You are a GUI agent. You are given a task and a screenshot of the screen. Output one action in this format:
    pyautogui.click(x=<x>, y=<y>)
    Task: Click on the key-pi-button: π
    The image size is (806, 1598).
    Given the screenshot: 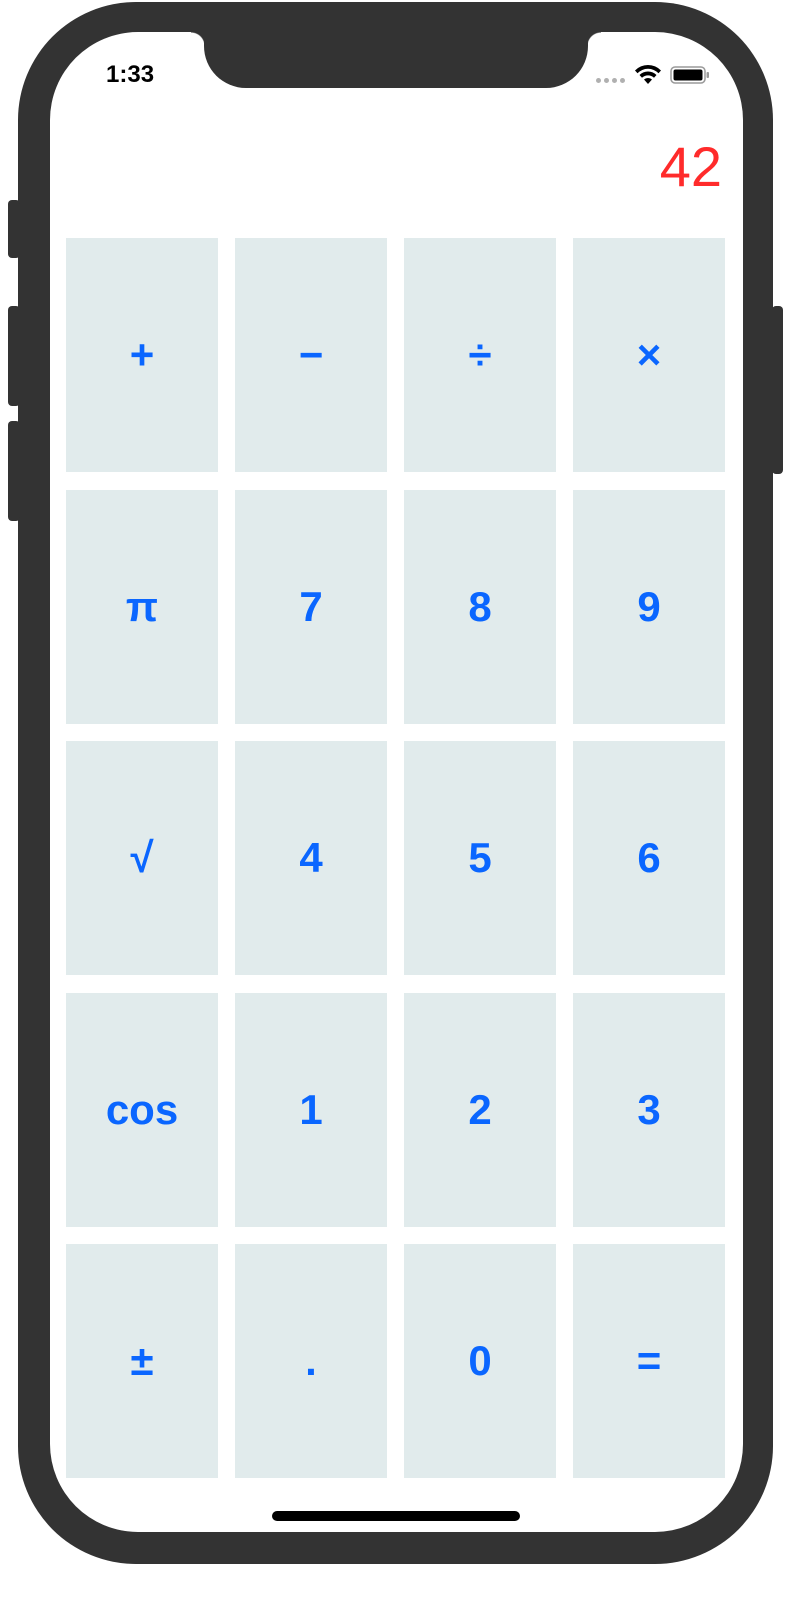 What is the action you would take?
    pyautogui.click(x=142, y=606)
    